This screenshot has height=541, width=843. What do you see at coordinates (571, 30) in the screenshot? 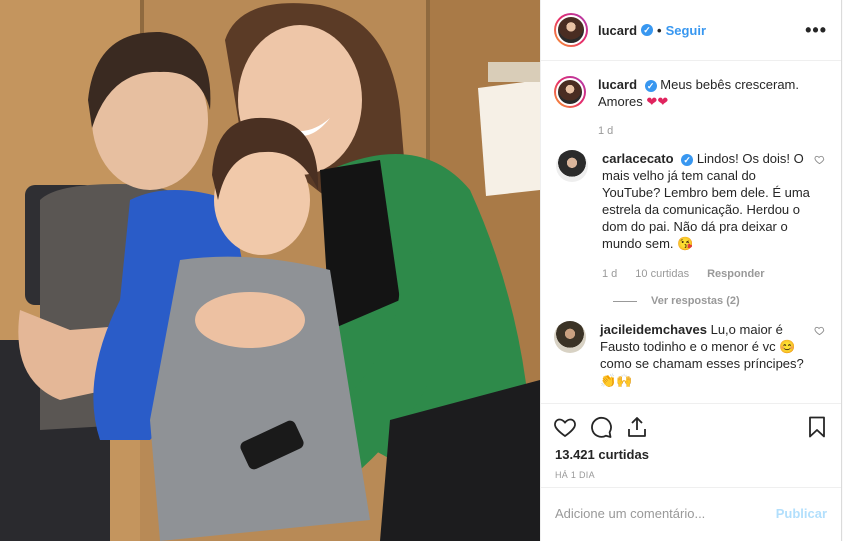
I see `author-avatar` at bounding box center [571, 30].